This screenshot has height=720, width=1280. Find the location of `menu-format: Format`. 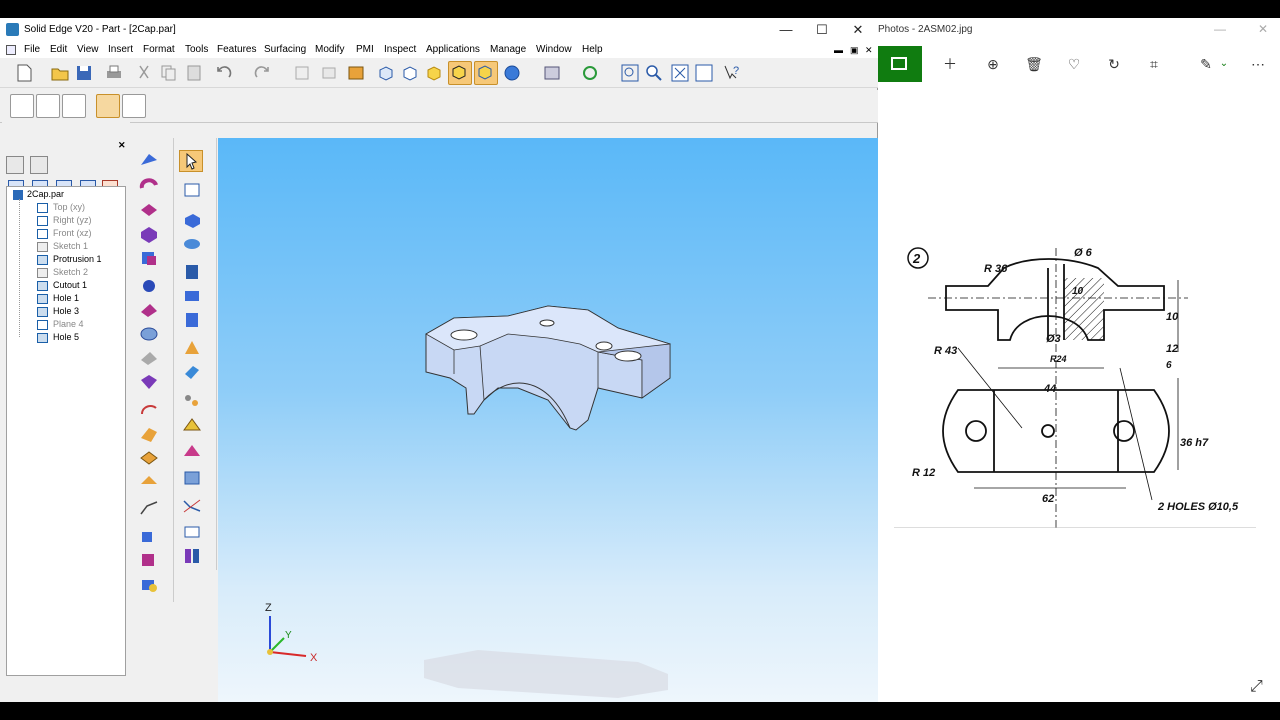

menu-format: Format is located at coordinates (159, 49).